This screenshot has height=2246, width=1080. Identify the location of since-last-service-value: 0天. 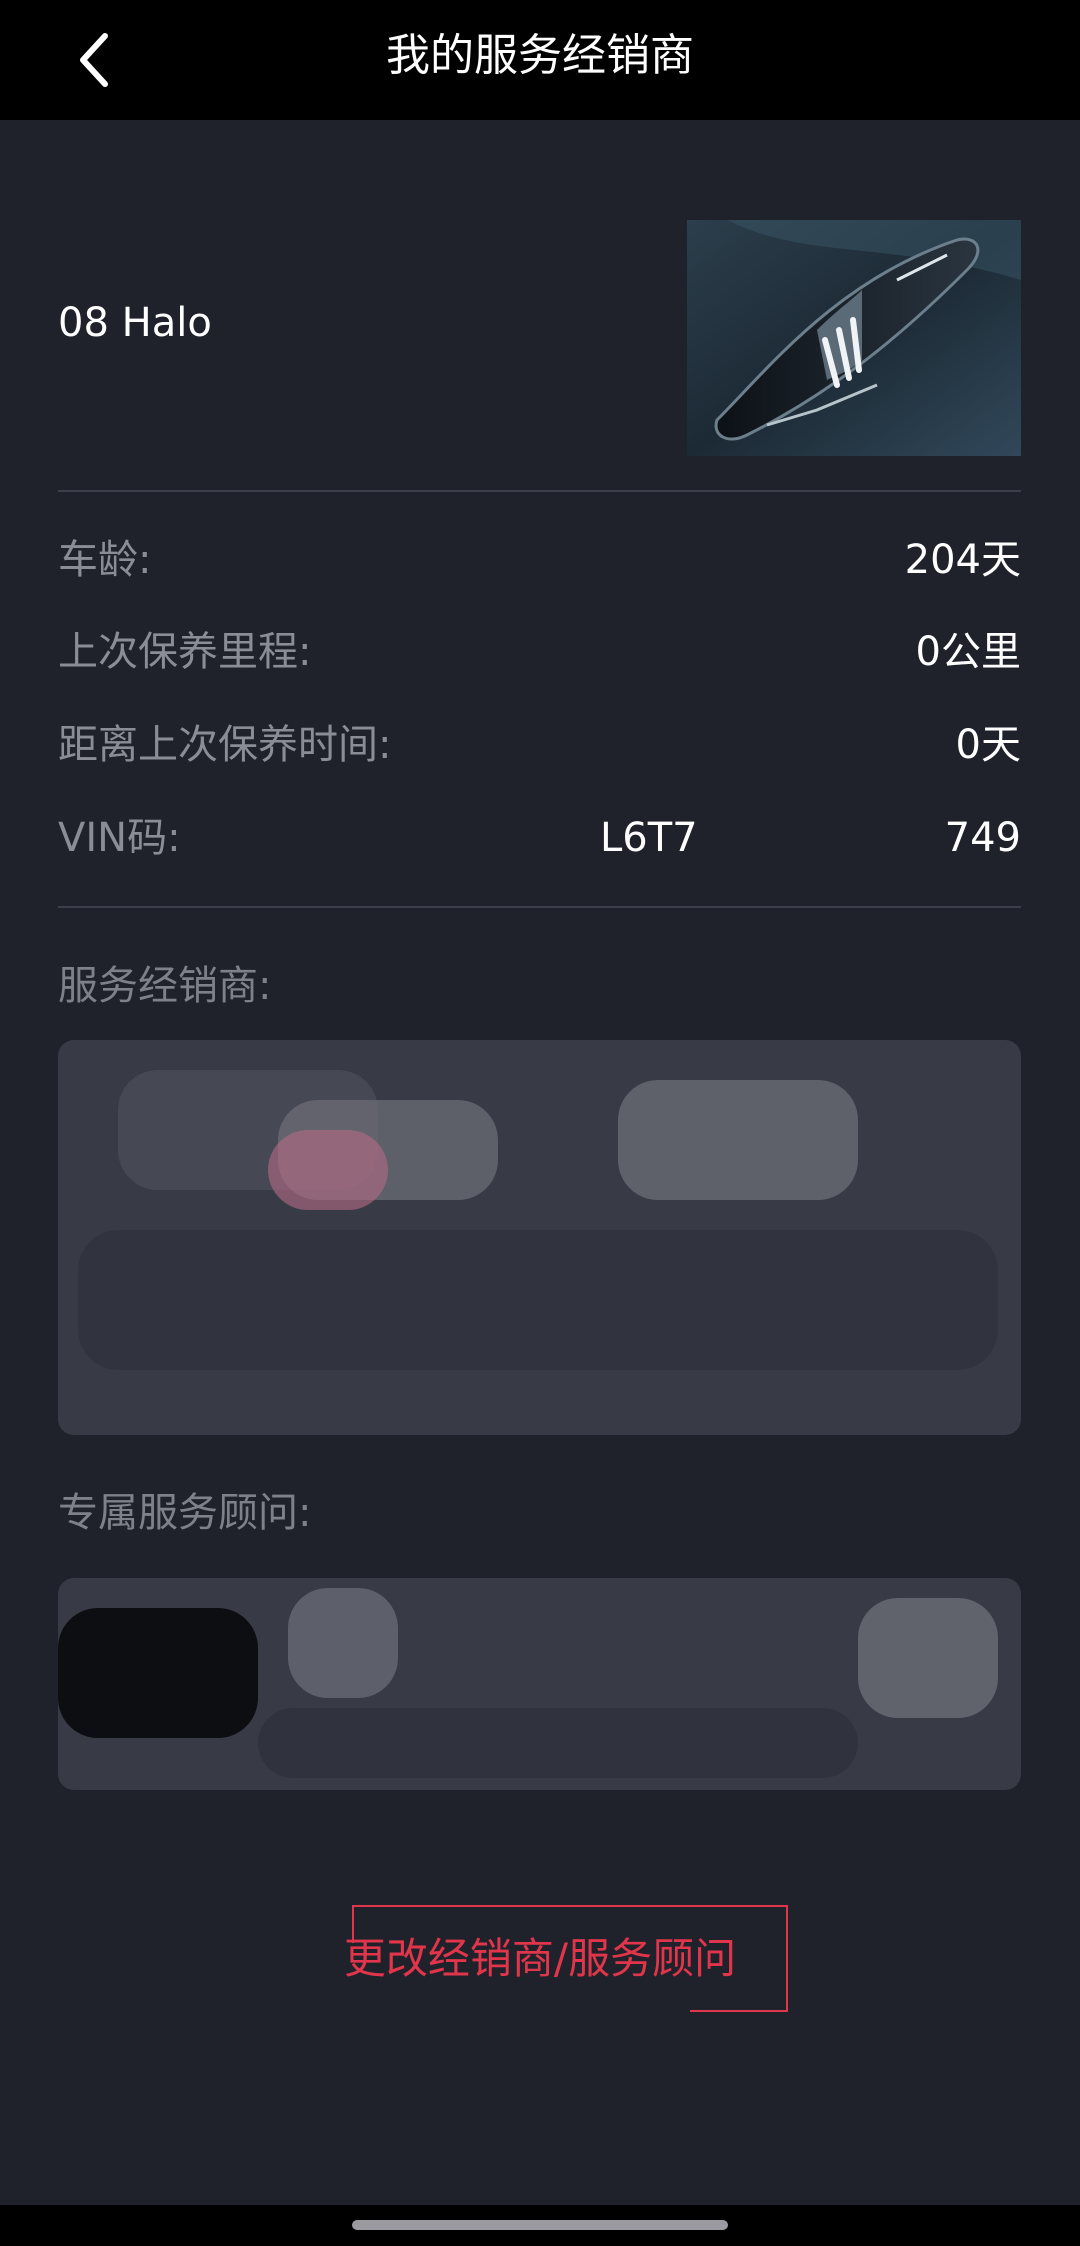
(988, 745).